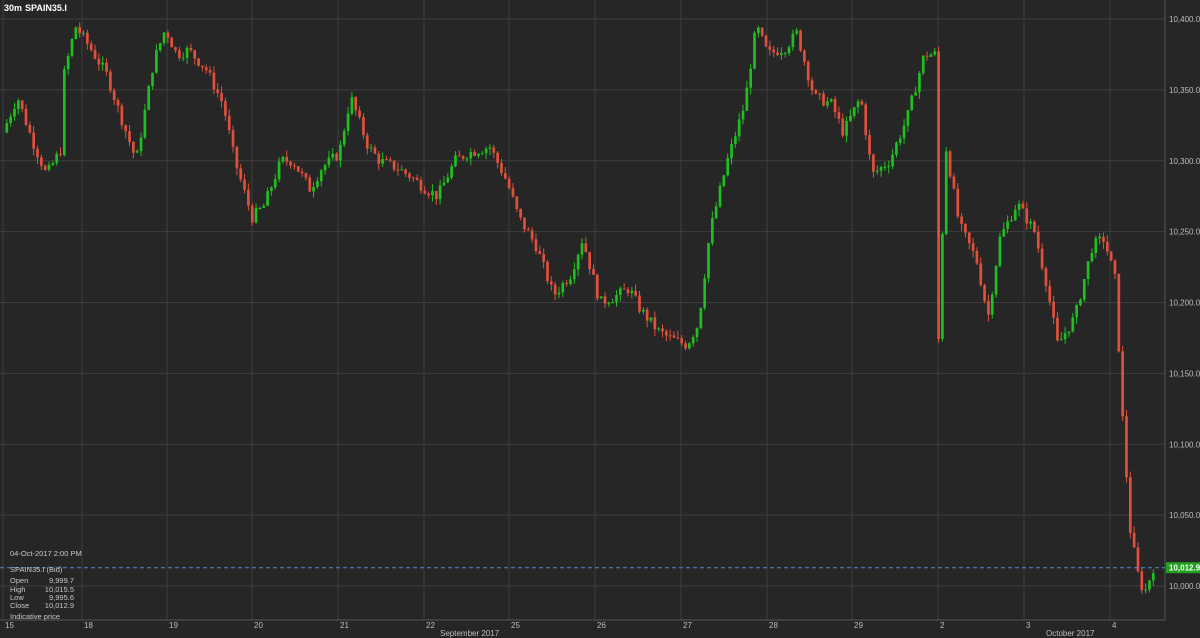 This screenshot has height=638, width=1200. I want to click on interval-label: 30m, so click(13, 8).